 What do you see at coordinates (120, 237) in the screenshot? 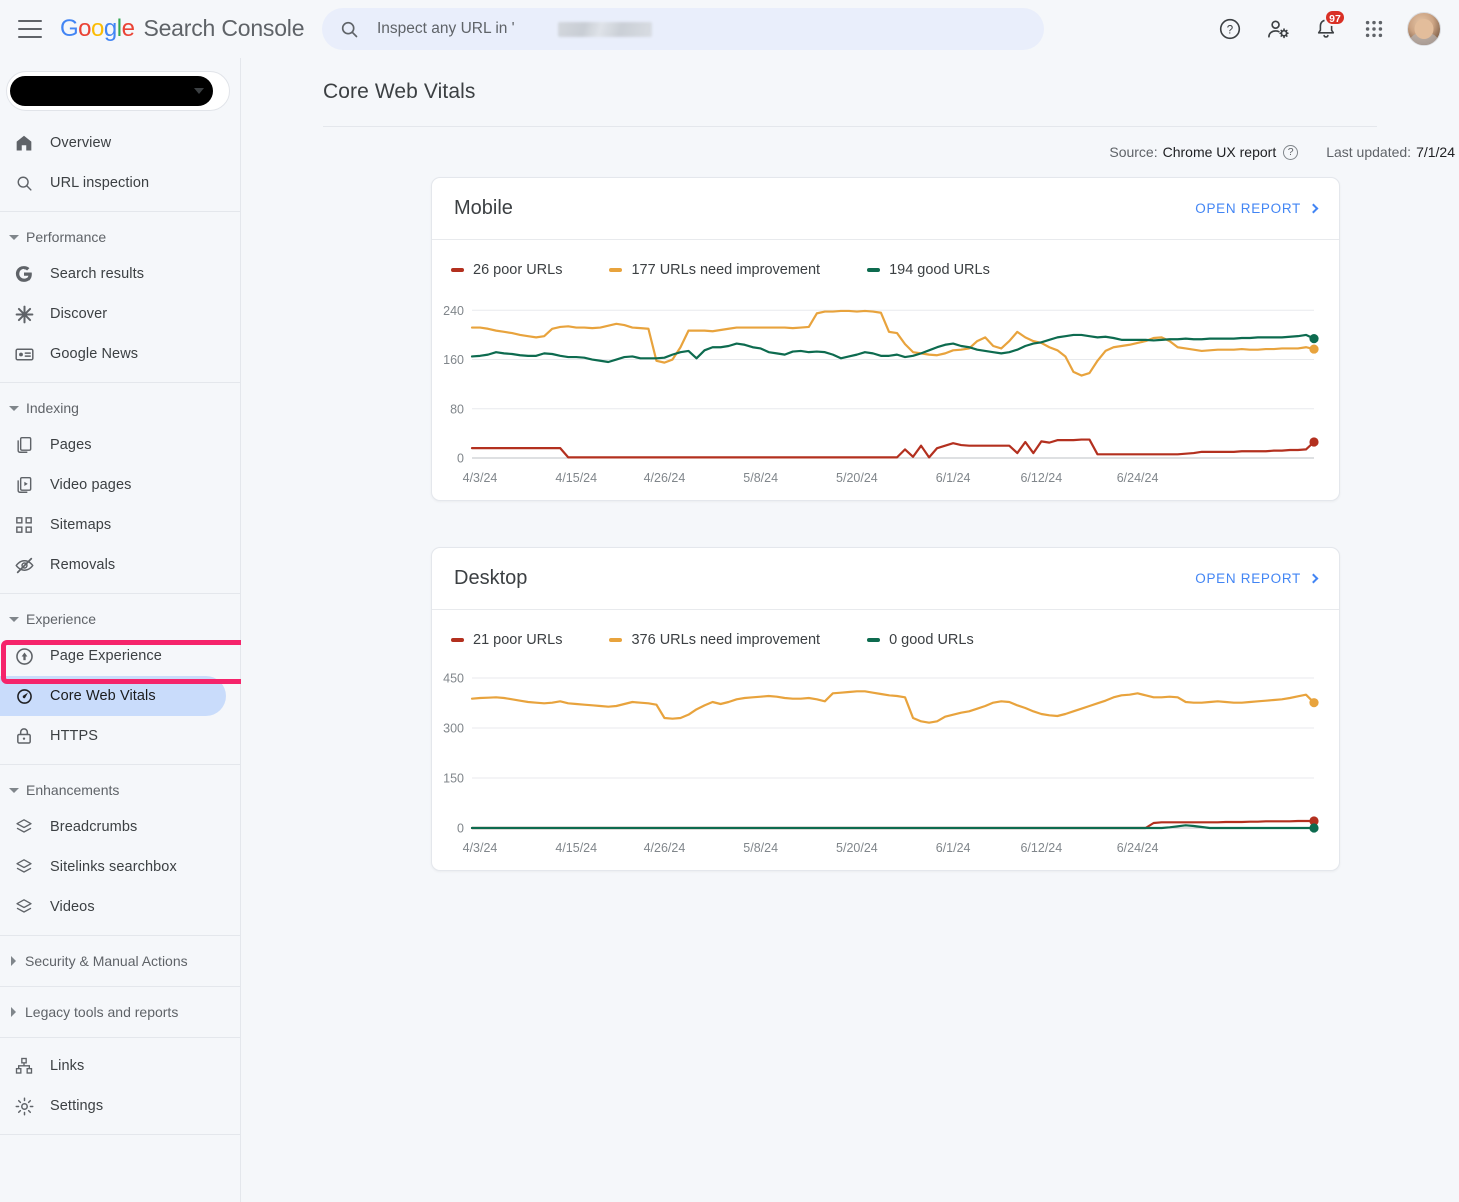
I see `sidebar-group-performance: Performance` at bounding box center [120, 237].